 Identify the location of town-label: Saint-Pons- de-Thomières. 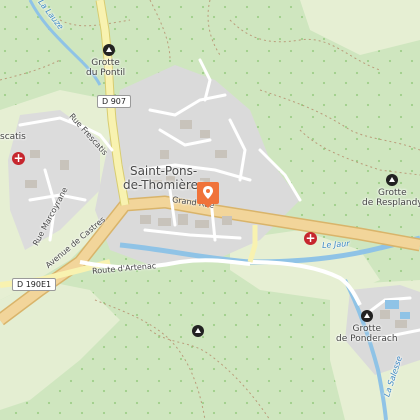
(163, 178).